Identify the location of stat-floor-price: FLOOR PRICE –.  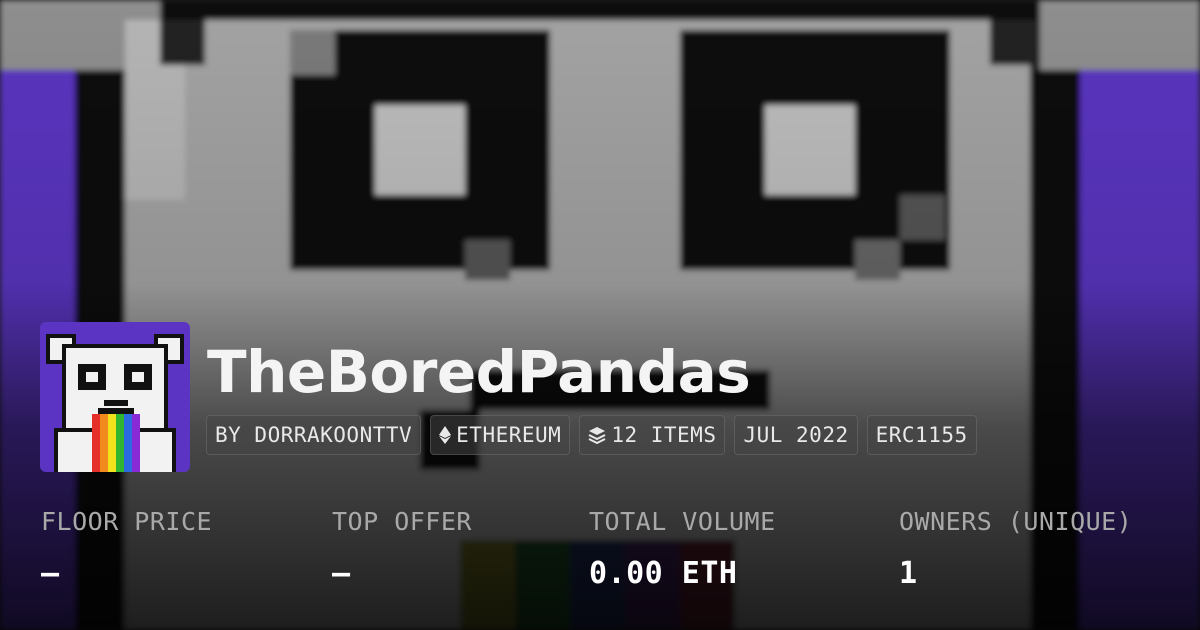
(126, 548).